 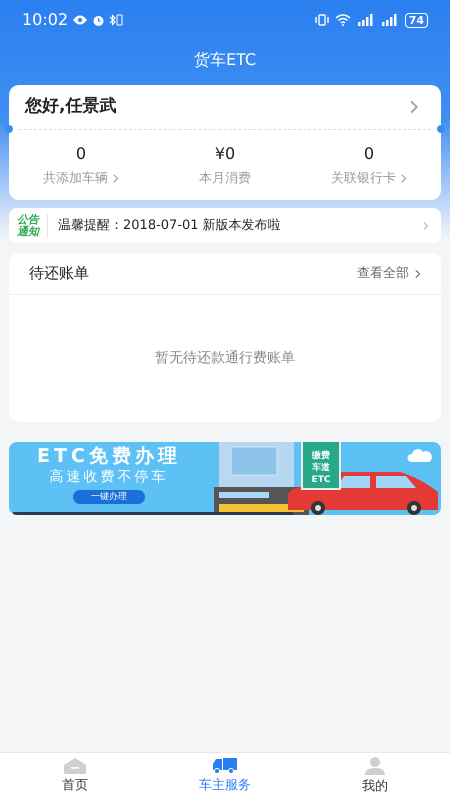 What do you see at coordinates (45, 20) in the screenshot?
I see `status-time: 10:02` at bounding box center [45, 20].